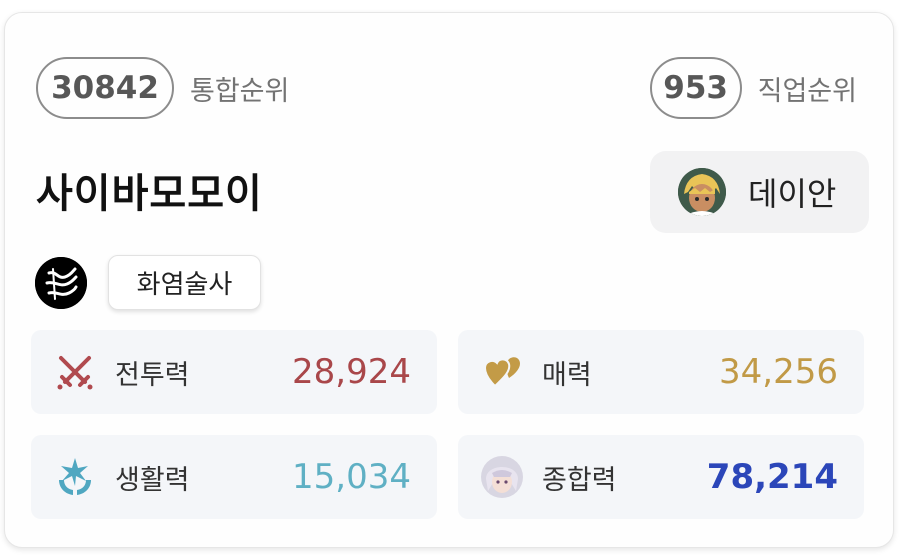 The height and width of the screenshot is (558, 900). Describe the element at coordinates (234, 477) in the screenshot. I see `stat-life: 생활력 15,034` at that location.